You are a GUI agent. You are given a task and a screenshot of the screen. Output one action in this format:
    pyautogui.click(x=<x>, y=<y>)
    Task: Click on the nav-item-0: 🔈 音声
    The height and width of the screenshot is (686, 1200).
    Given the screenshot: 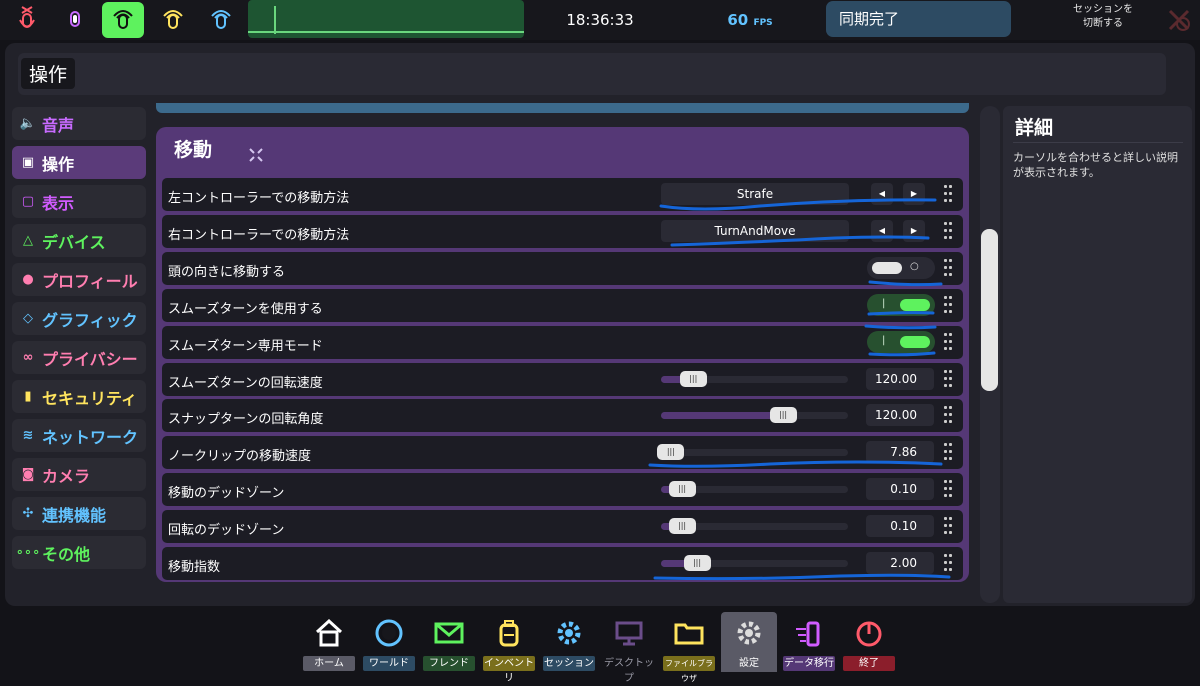 What is the action you would take?
    pyautogui.click(x=79, y=123)
    